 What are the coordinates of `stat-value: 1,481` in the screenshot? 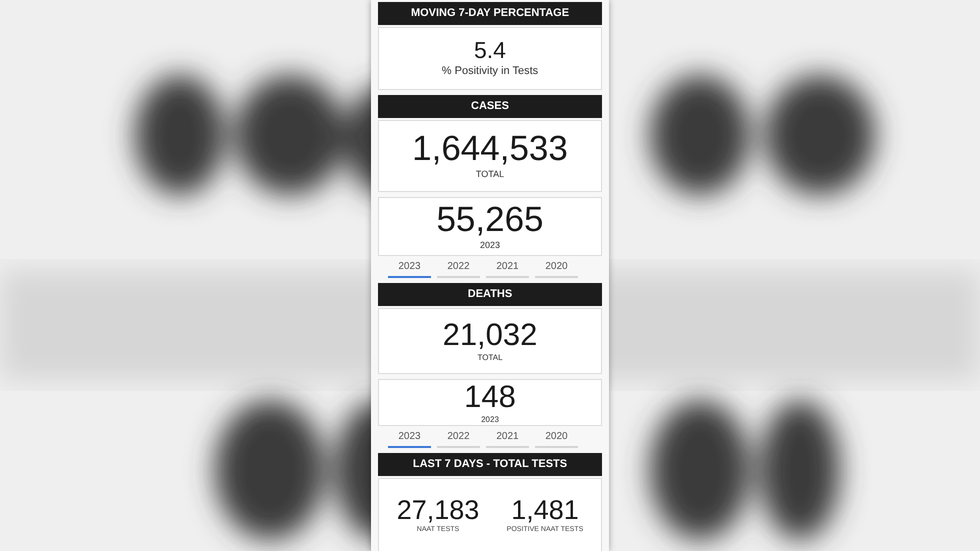 It's located at (545, 509).